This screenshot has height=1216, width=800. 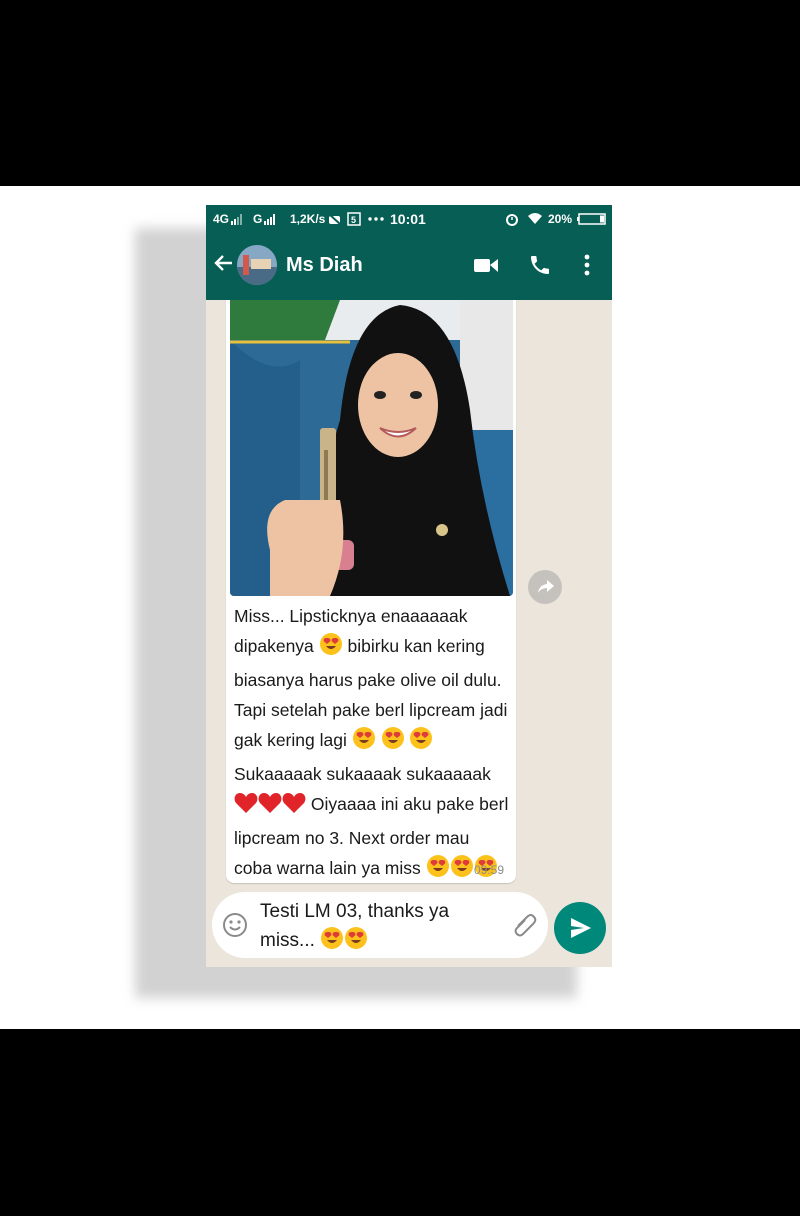 What do you see at coordinates (591, 219) in the screenshot?
I see `battery-icon` at bounding box center [591, 219].